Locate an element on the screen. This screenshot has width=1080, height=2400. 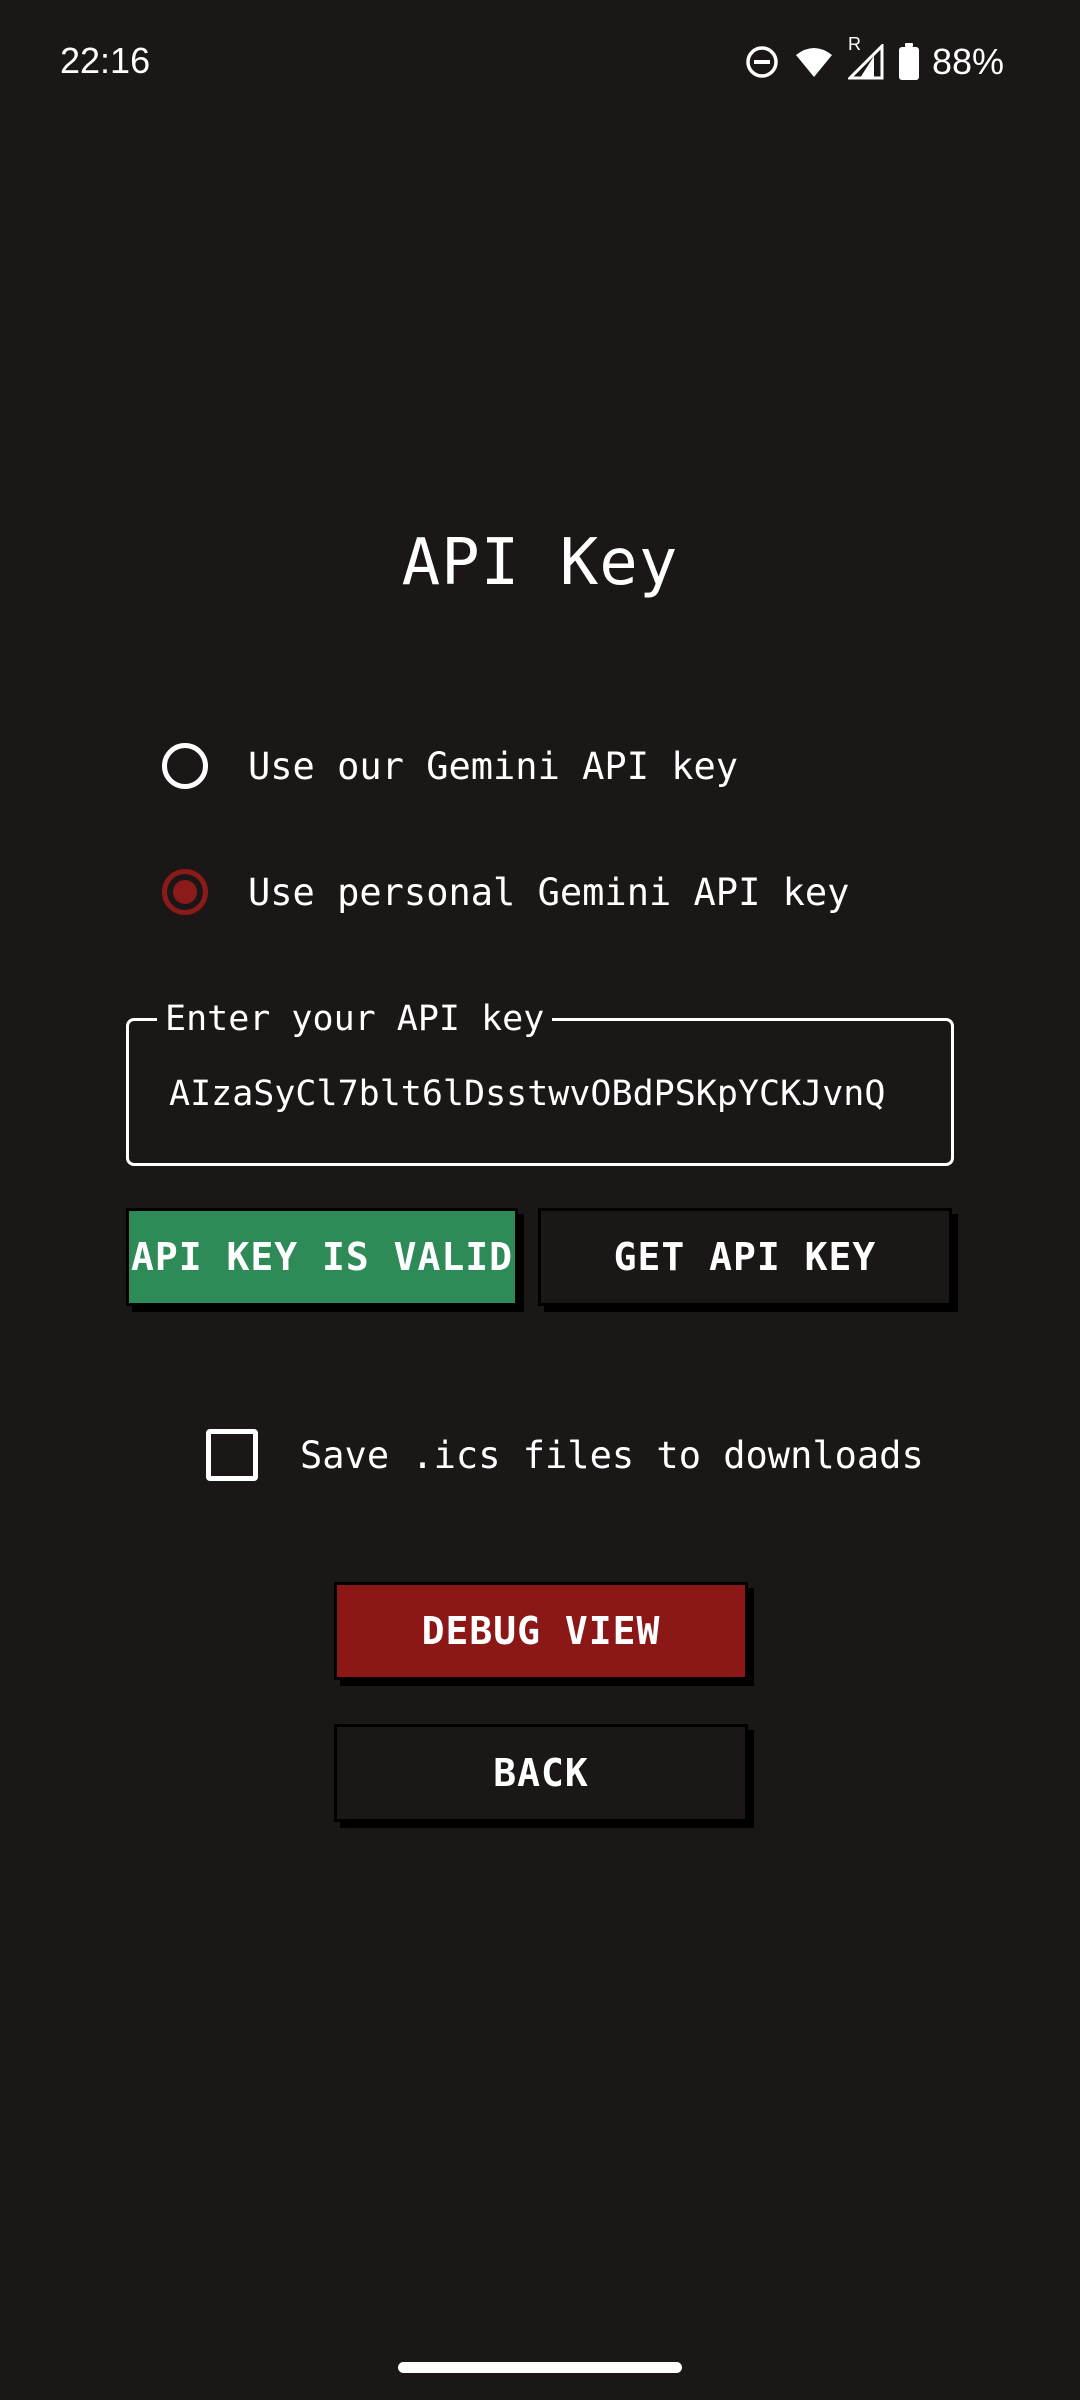
back-button: BACK is located at coordinates (541, 1773).